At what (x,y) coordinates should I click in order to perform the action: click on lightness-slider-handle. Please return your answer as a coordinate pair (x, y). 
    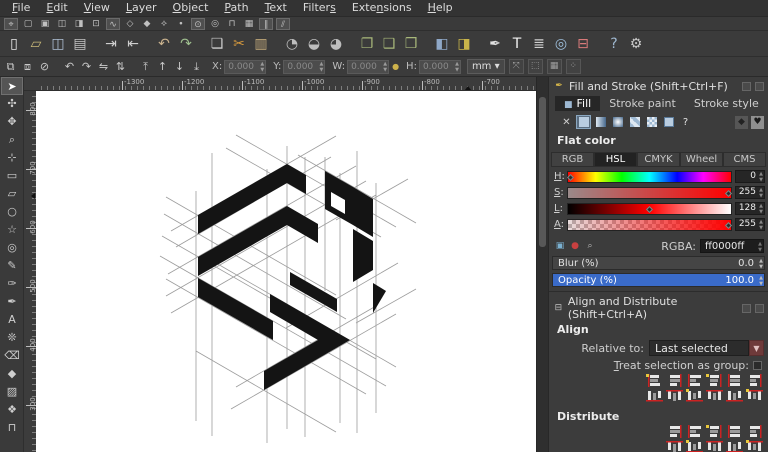
    Looking at the image, I should click on (649, 209).